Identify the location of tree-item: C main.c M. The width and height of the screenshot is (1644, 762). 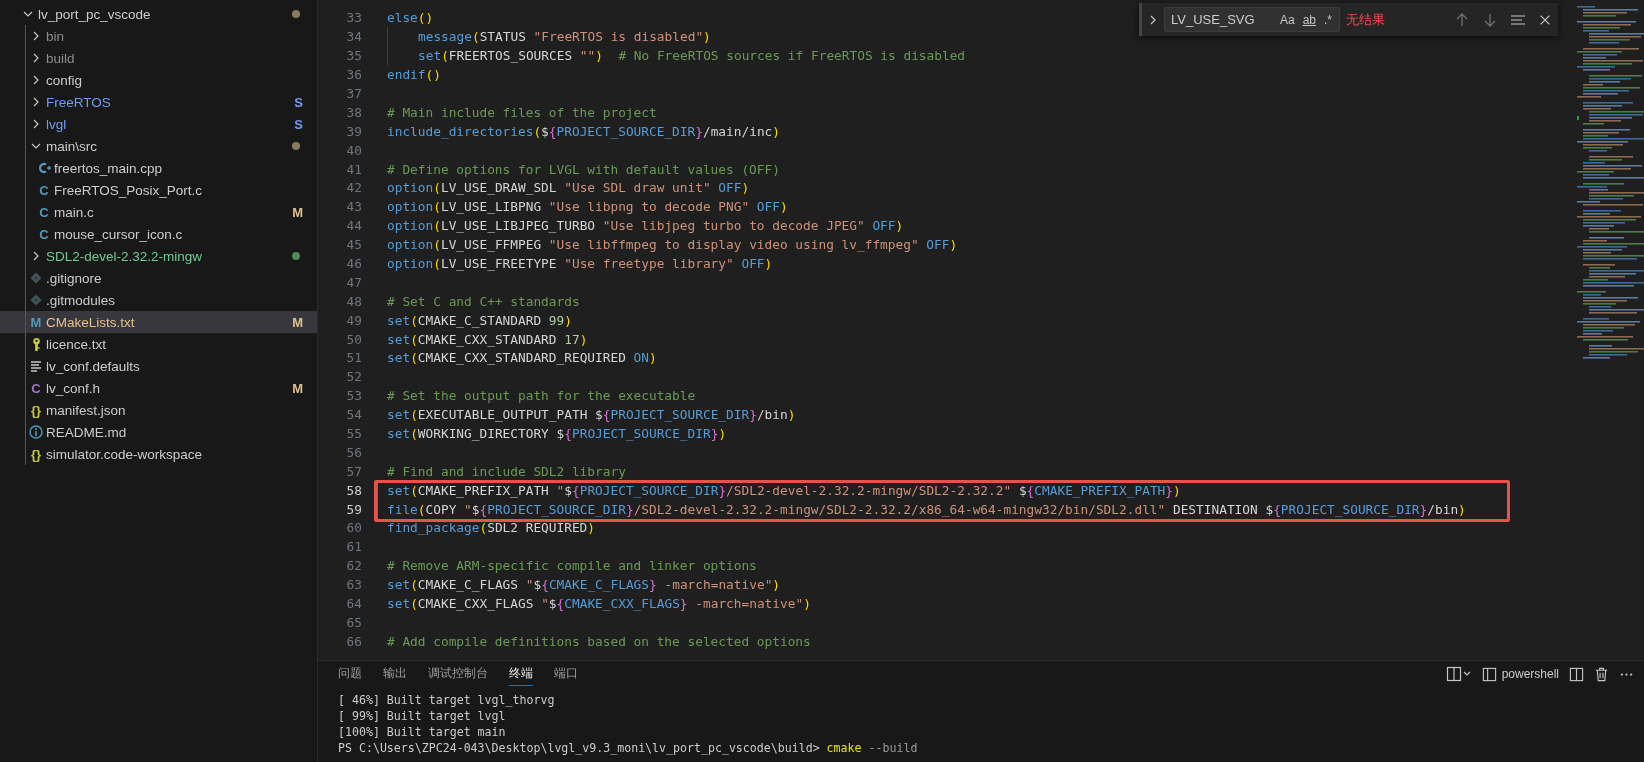
(158, 212).